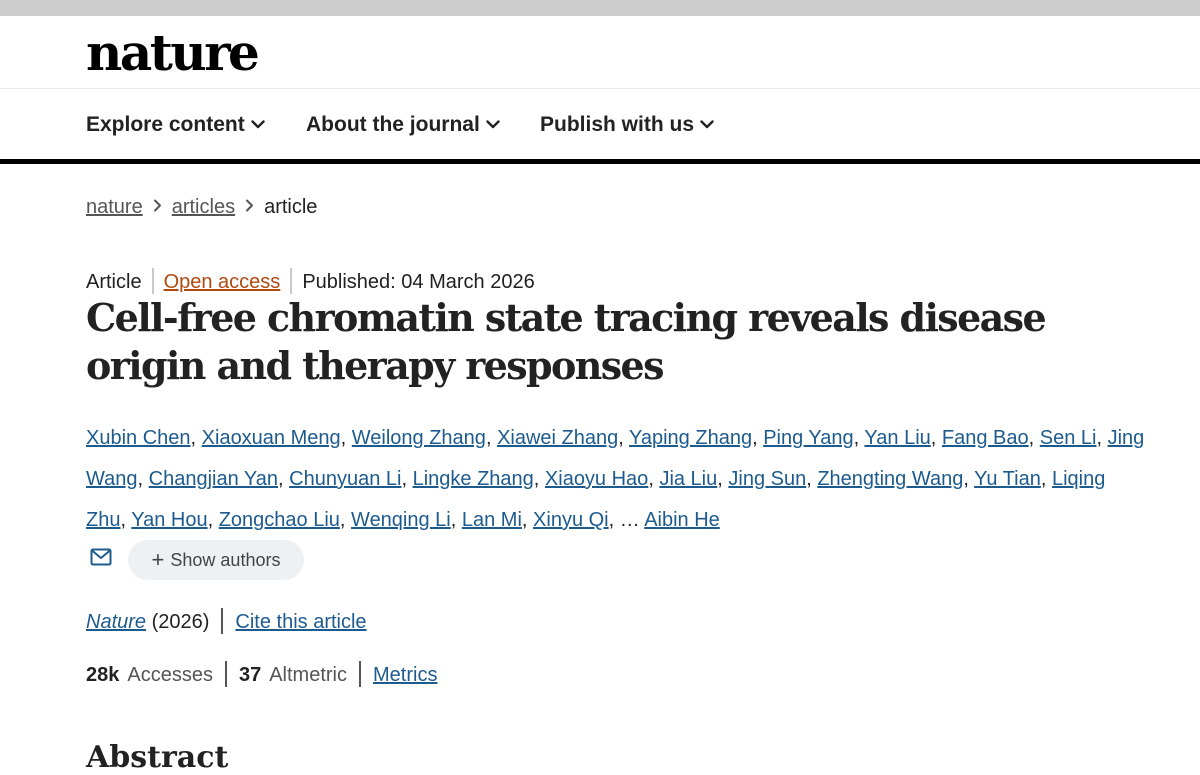  Describe the element at coordinates (897, 438) in the screenshot. I see `author-link: Yan Liu` at that location.